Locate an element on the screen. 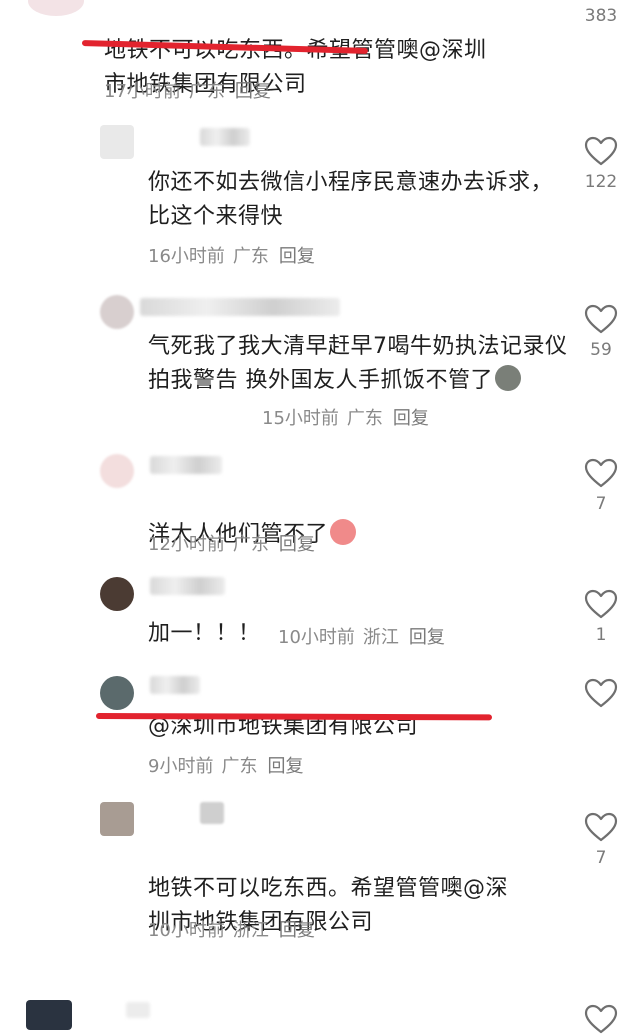  comment-text: 气死我了我大清早赶早7喝牛奶执法记录仪拍我警告 换外国友人手抓饭不管了 is located at coordinates (358, 363).